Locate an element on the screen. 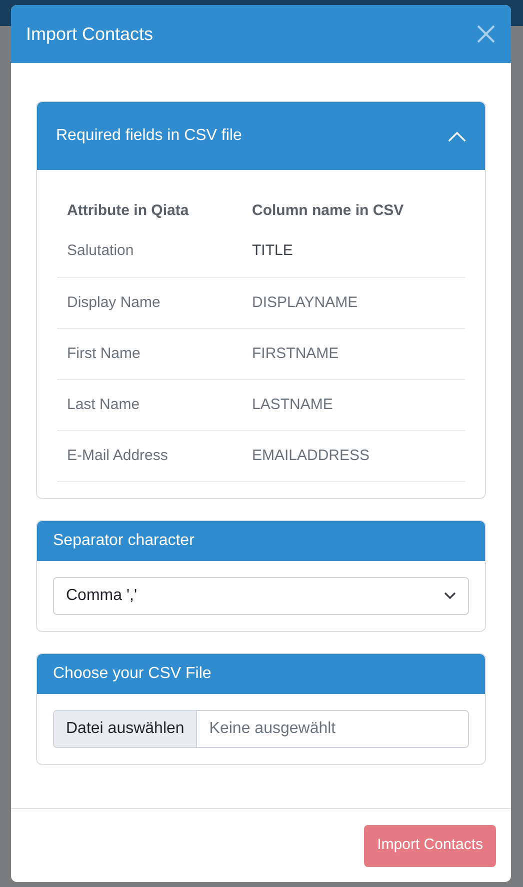 The height and width of the screenshot is (887, 523). table-cell-text: FIRSTNAME is located at coordinates (296, 354).